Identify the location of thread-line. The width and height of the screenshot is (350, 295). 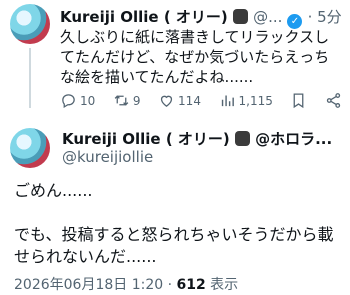
(30, 78).